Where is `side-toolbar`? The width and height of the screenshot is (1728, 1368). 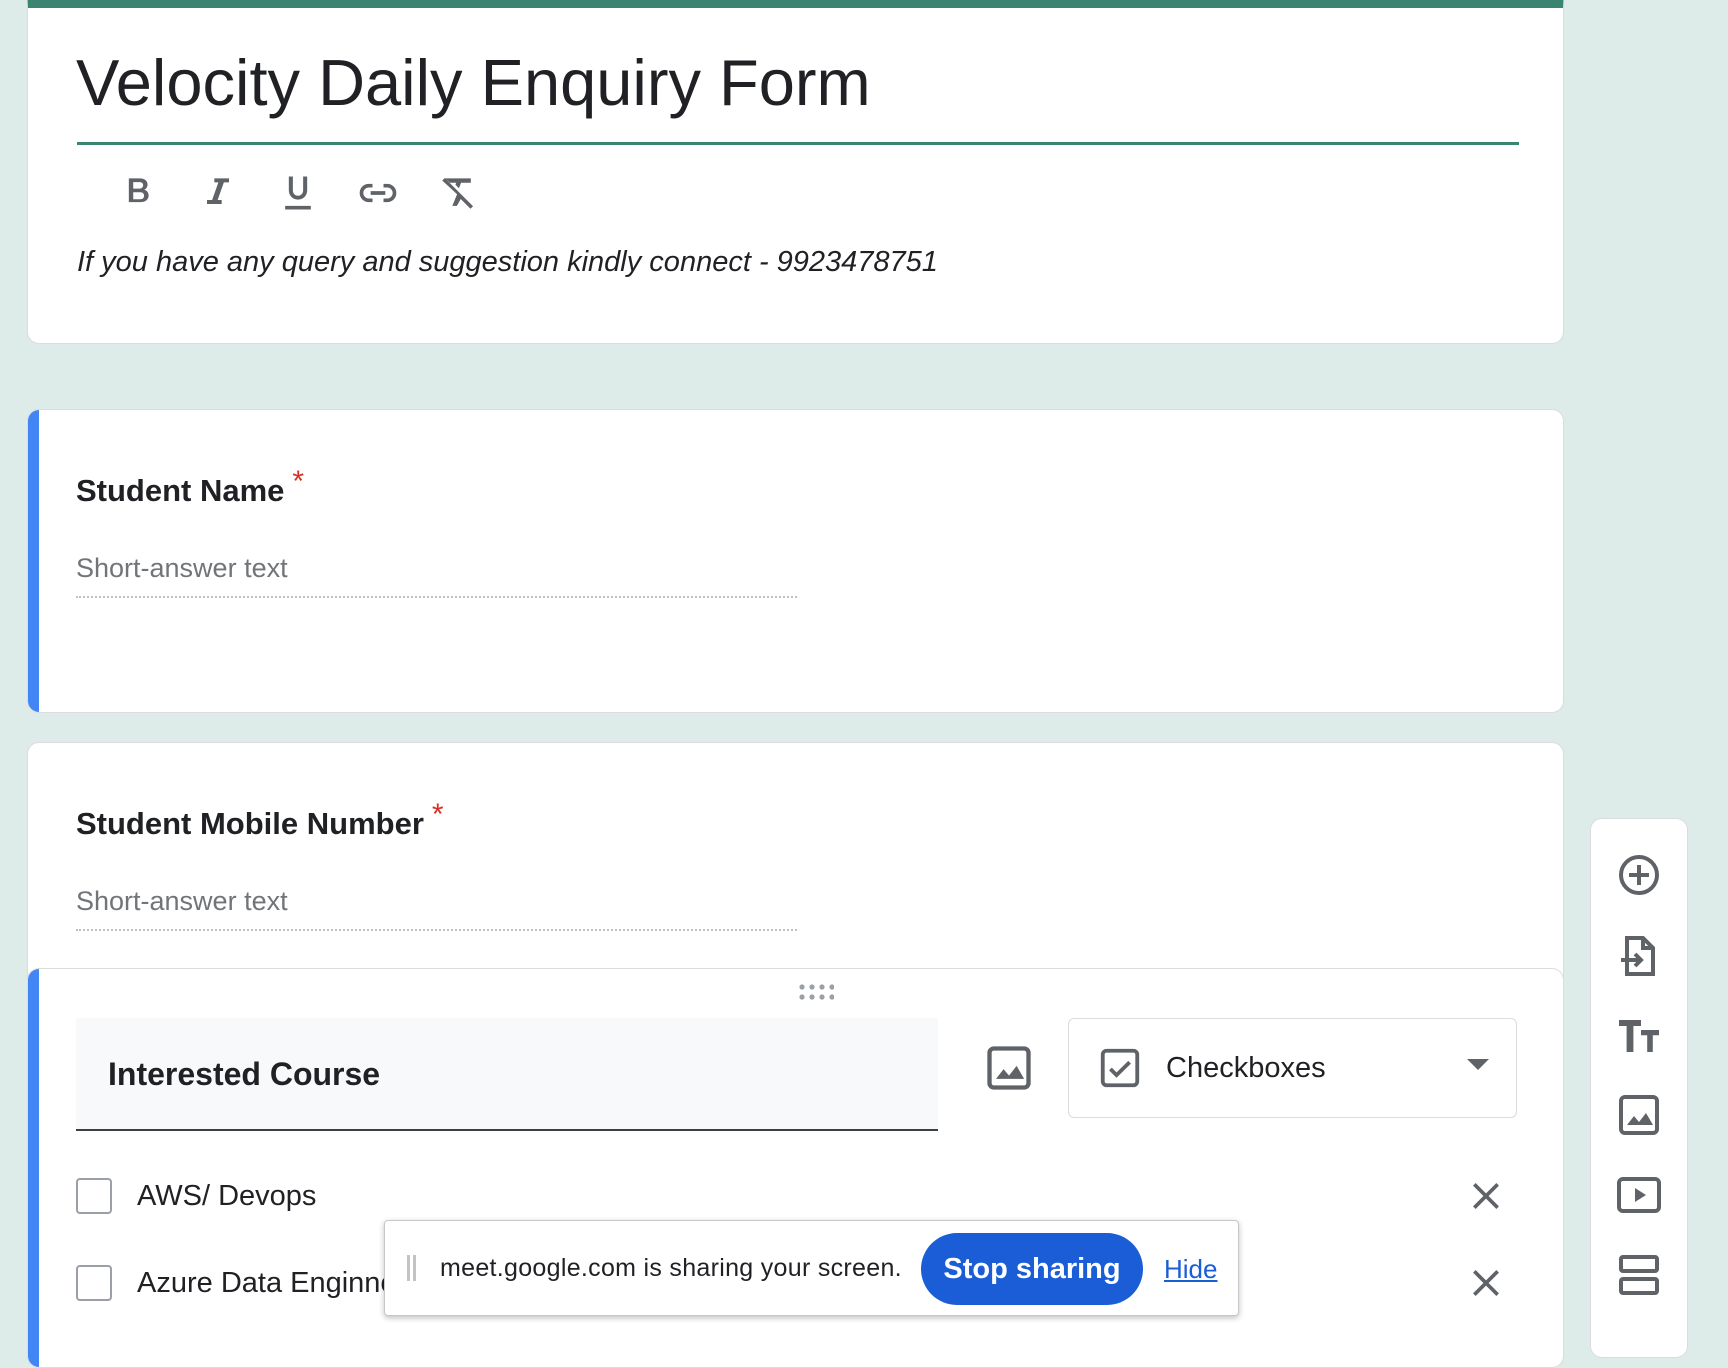
side-toolbar is located at coordinates (1639, 1088).